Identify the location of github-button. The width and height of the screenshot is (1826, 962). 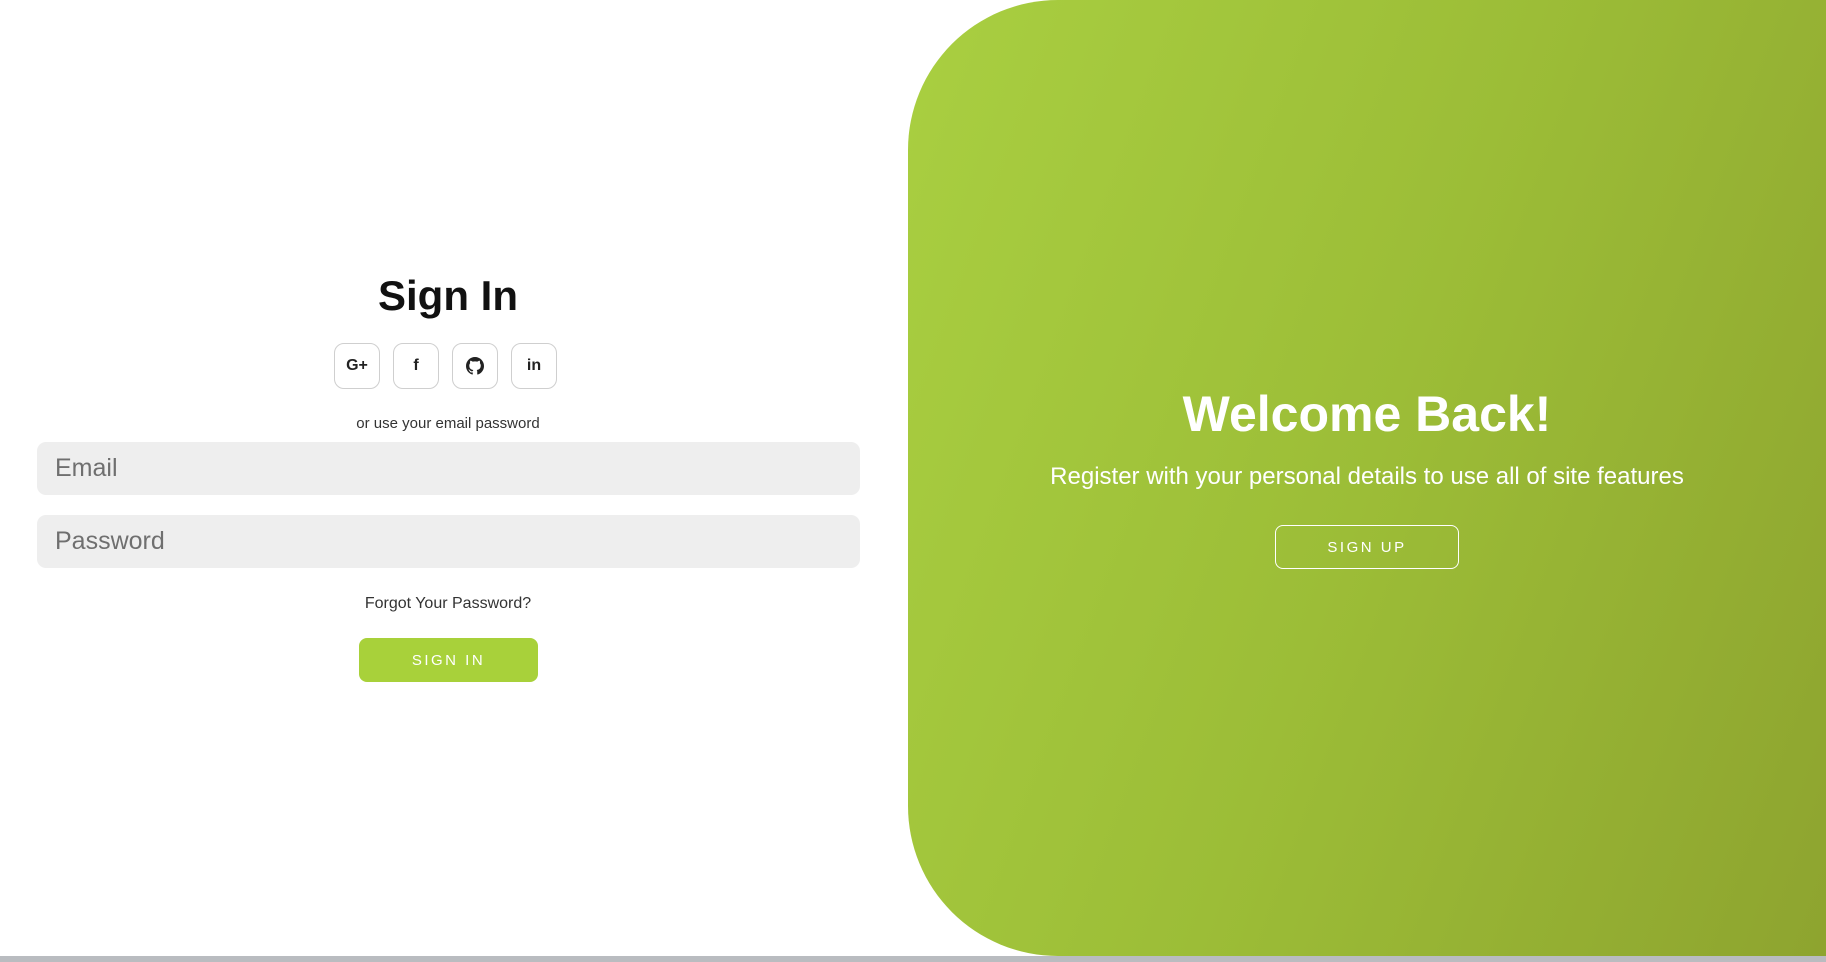
(475, 366).